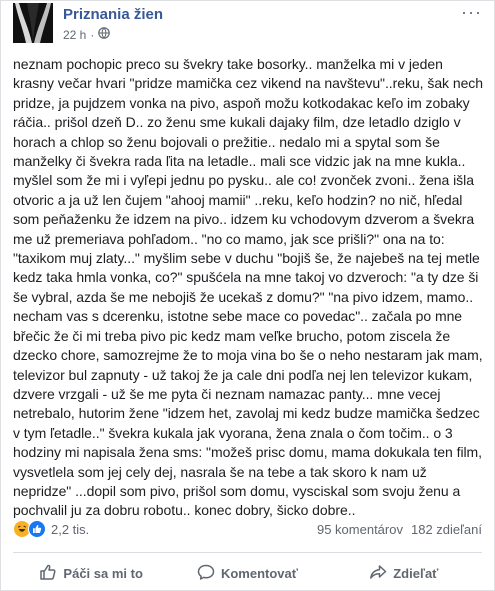 This screenshot has height=591, width=495. I want to click on reaction-bar: 2,2 tis. 95 komentárov 182 zdieľaní, so click(247, 529).